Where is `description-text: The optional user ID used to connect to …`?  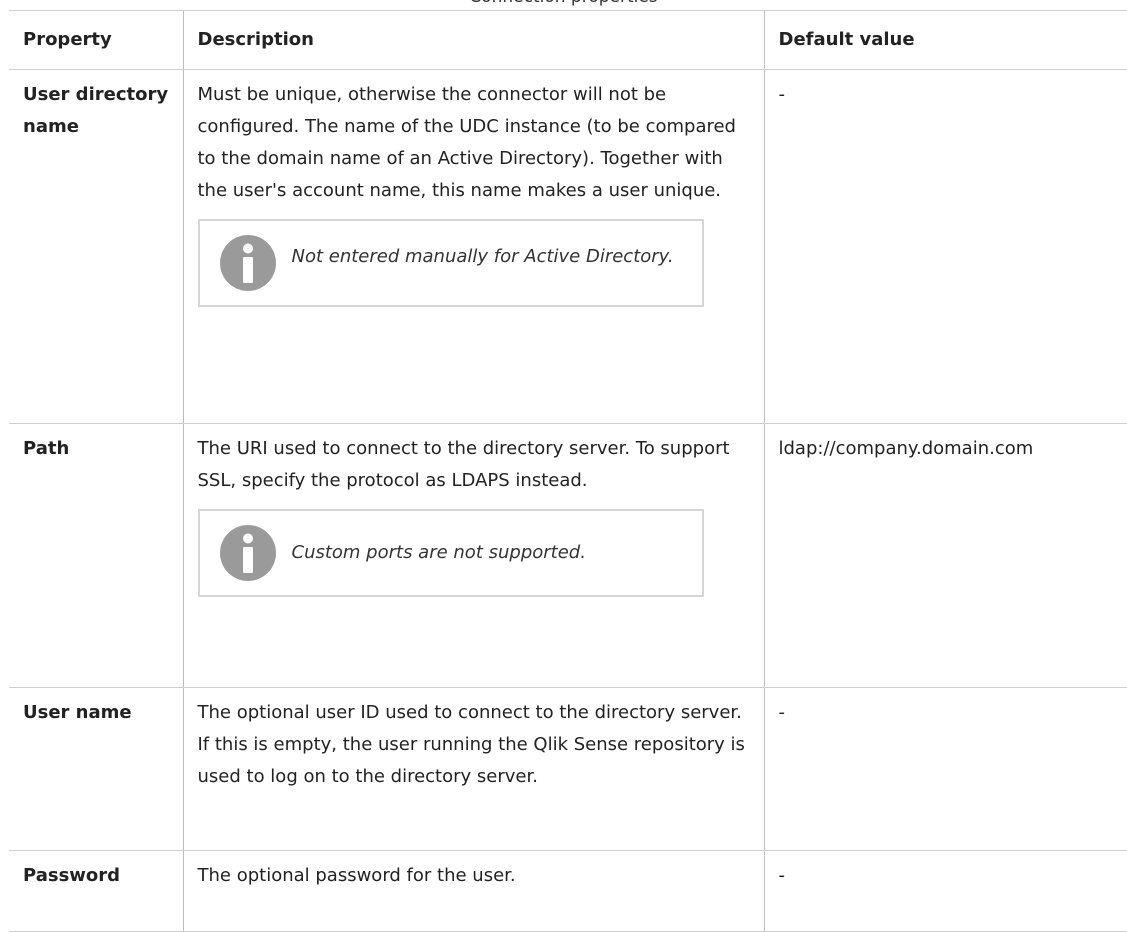
description-text: The optional user ID used to connect to … is located at coordinates (471, 744).